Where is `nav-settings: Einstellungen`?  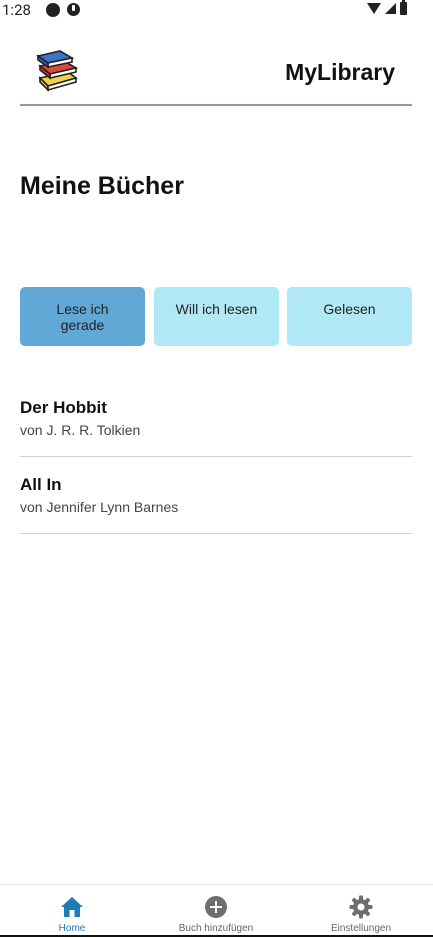
nav-settings: Einstellungen is located at coordinates (361, 911).